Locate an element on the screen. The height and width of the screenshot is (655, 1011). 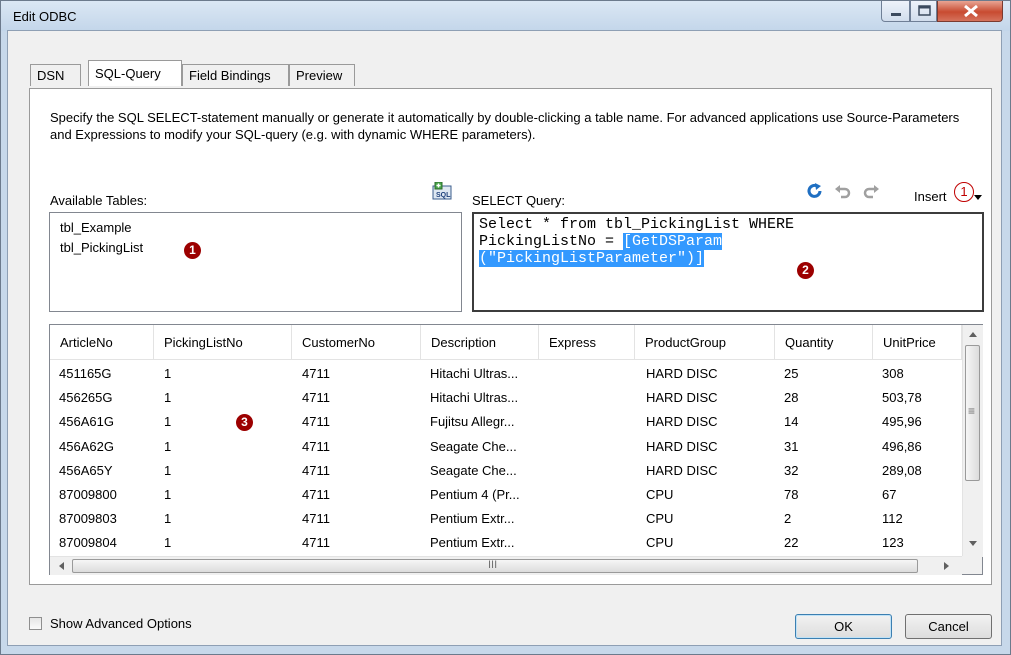
column-header-label: PickingListNo is located at coordinates (203, 342).